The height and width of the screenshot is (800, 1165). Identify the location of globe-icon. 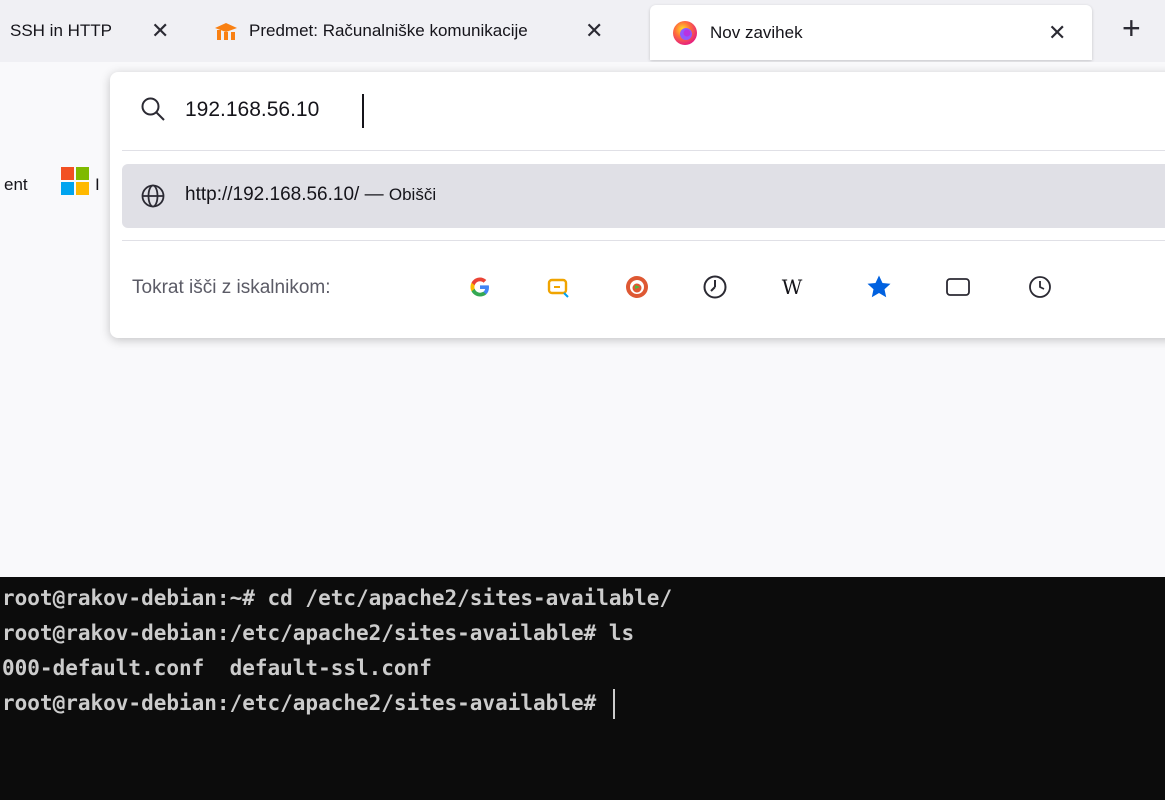
(153, 196).